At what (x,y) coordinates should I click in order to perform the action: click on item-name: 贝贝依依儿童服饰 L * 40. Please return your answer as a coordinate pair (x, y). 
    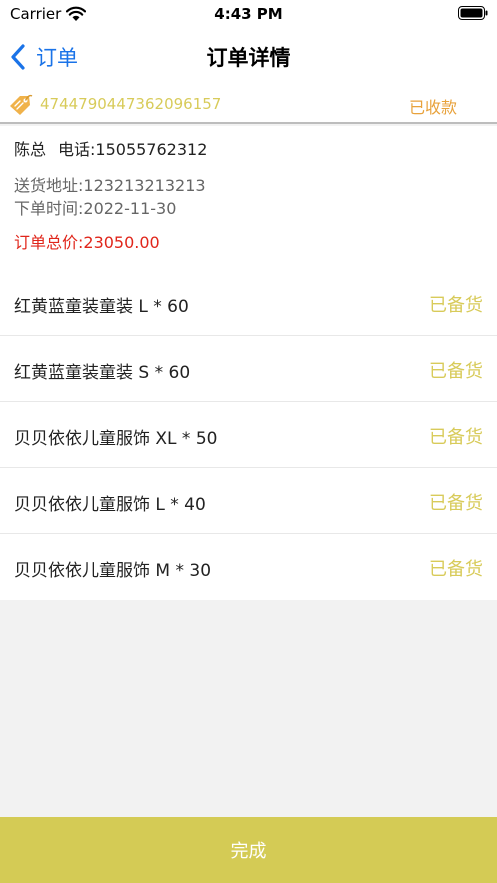
    Looking at the image, I should click on (110, 505).